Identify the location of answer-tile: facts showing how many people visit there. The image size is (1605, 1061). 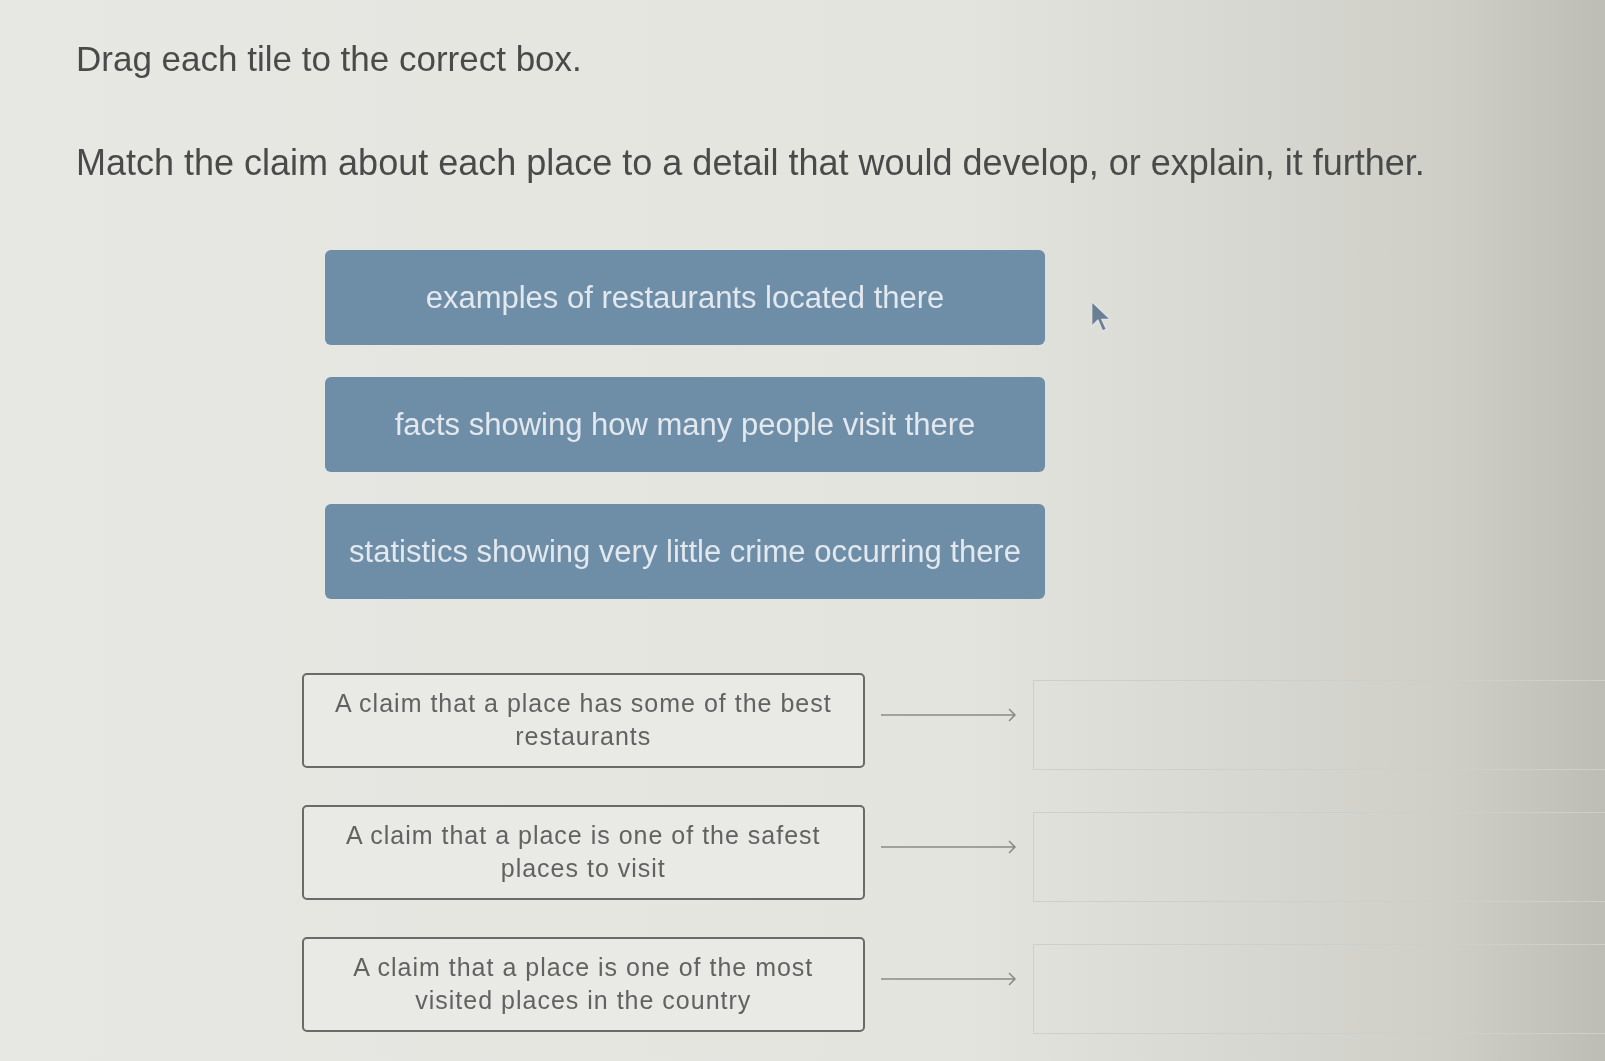
(685, 424).